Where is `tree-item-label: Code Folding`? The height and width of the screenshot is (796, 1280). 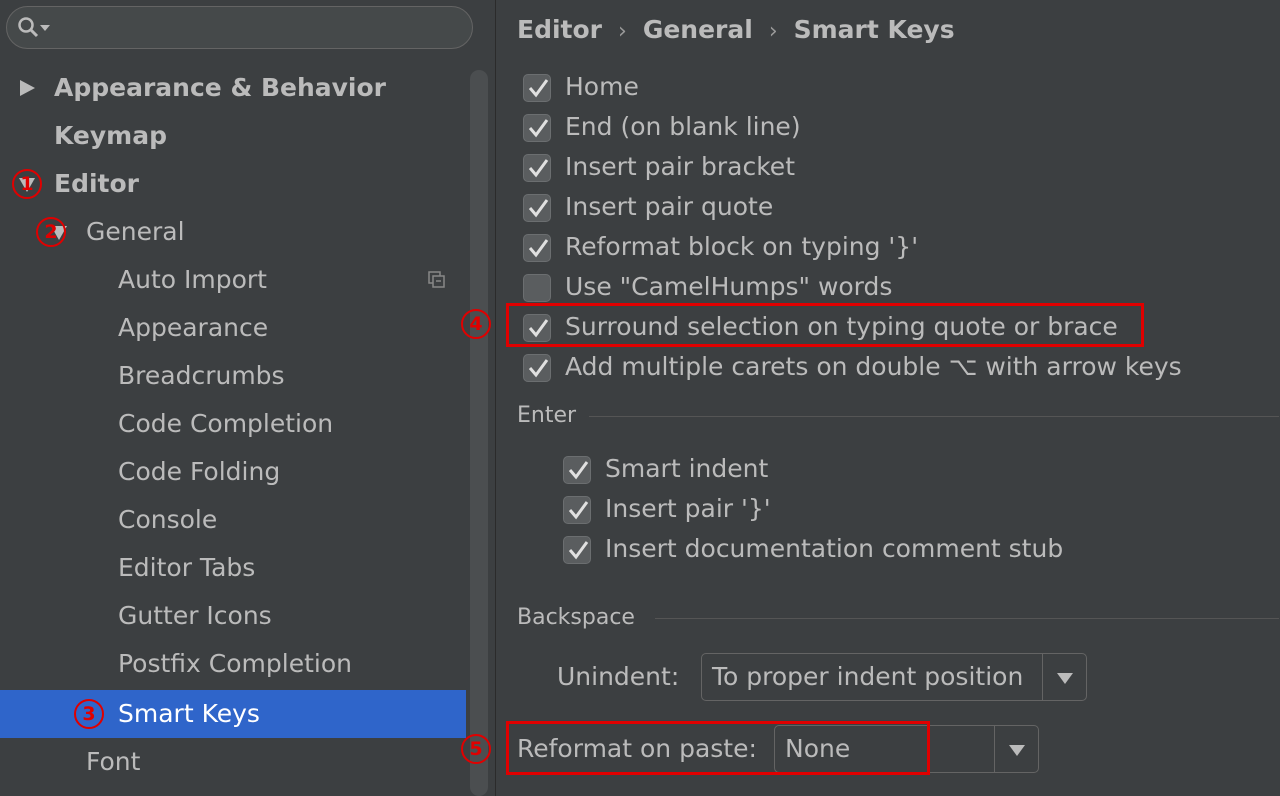 tree-item-label: Code Folding is located at coordinates (199, 471).